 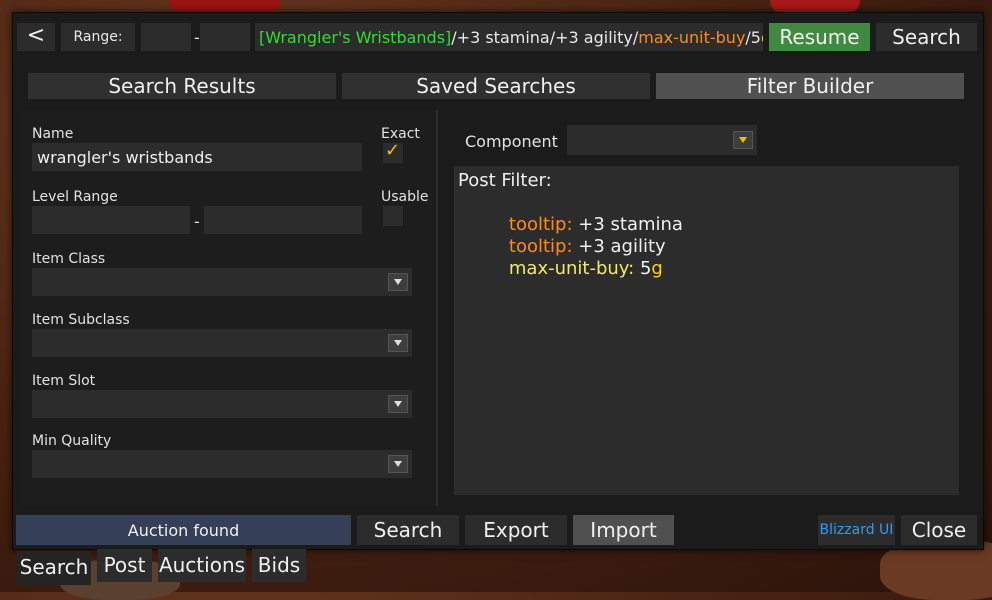 I want to click on close-button: Close, so click(x=939, y=530).